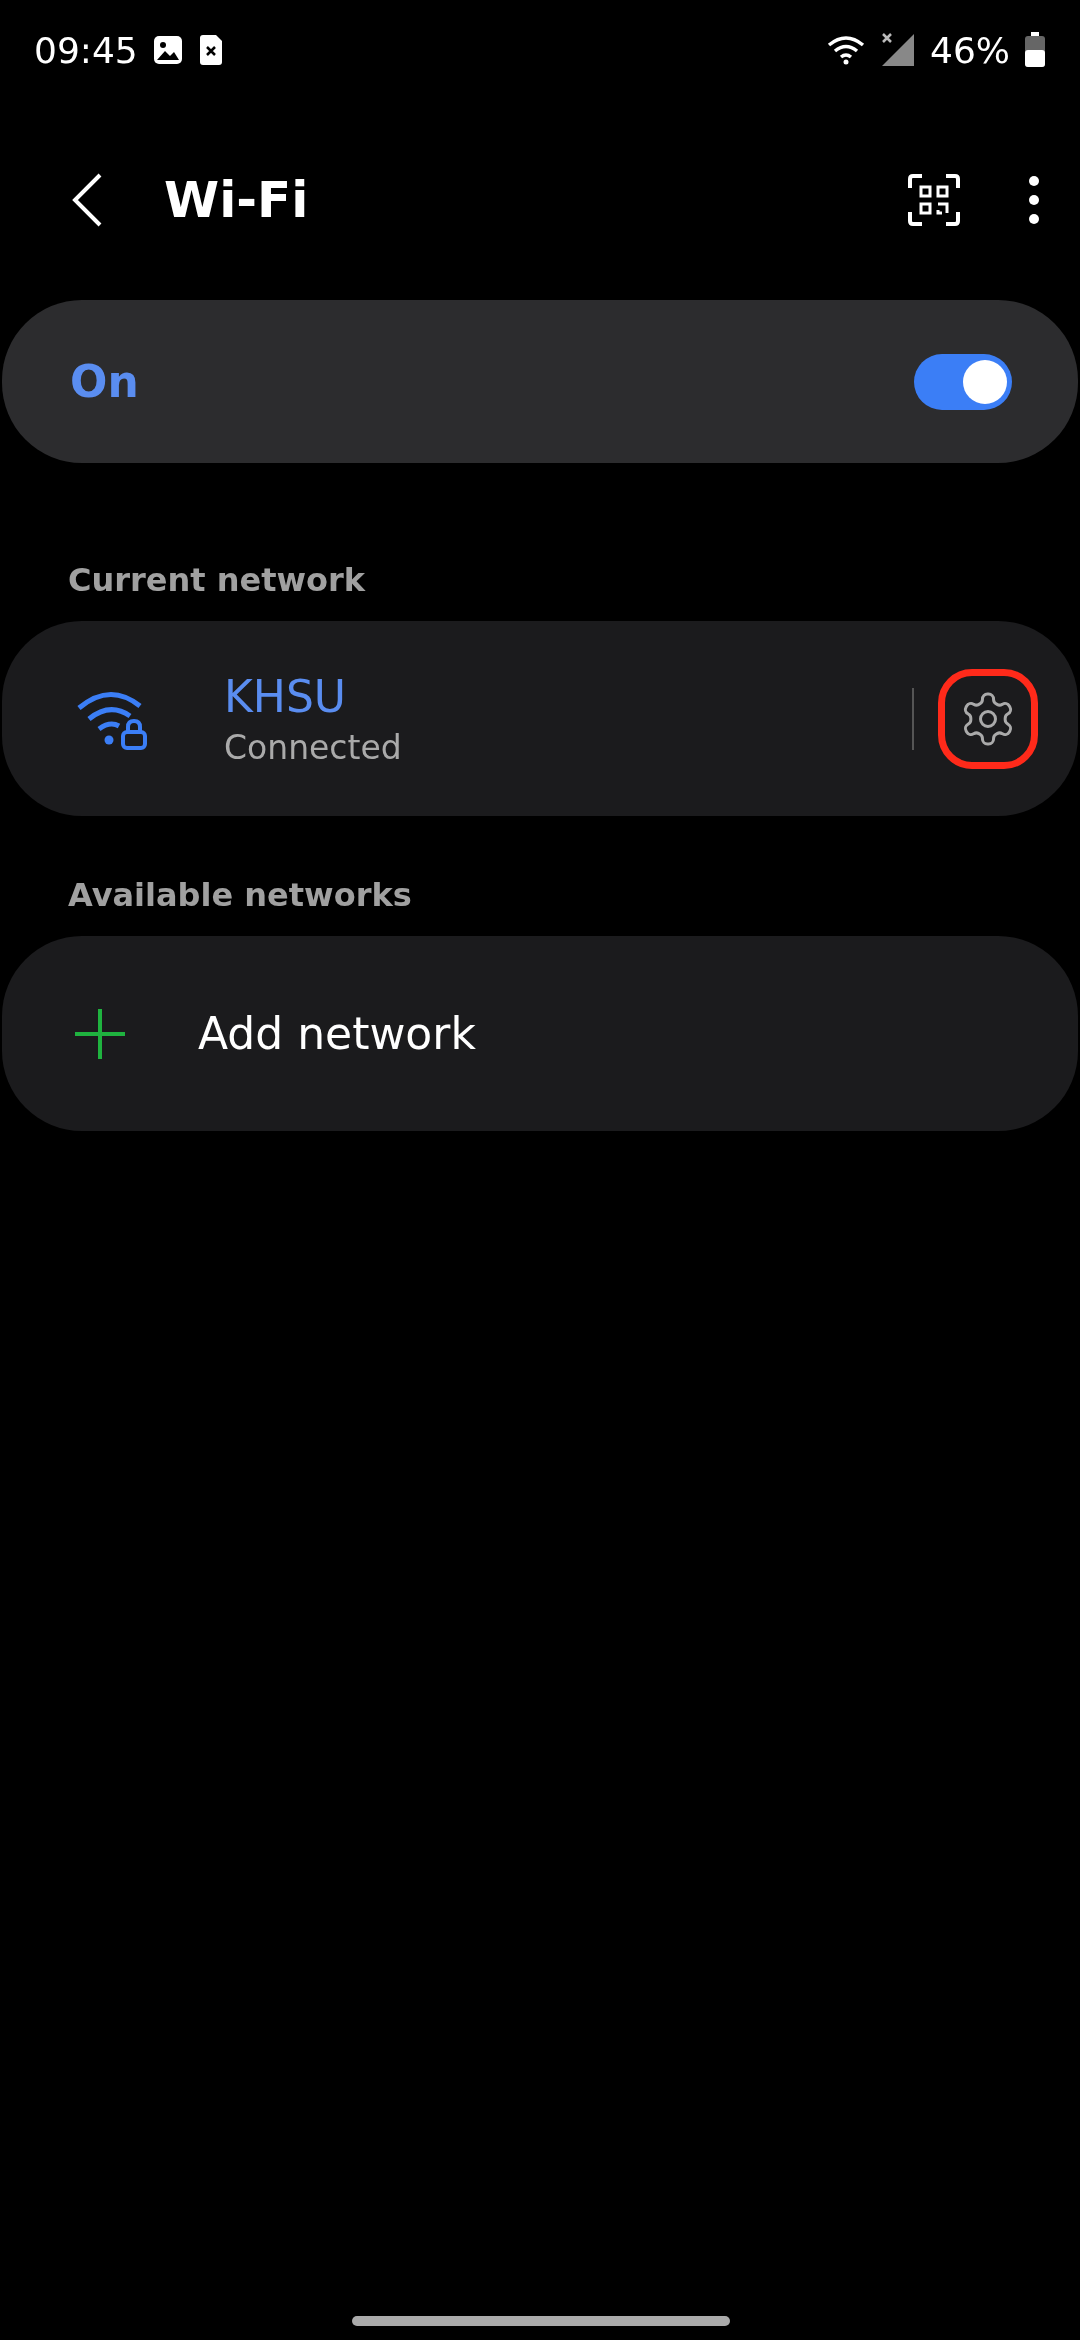  What do you see at coordinates (100, 1033) in the screenshot?
I see `plus-icon` at bounding box center [100, 1033].